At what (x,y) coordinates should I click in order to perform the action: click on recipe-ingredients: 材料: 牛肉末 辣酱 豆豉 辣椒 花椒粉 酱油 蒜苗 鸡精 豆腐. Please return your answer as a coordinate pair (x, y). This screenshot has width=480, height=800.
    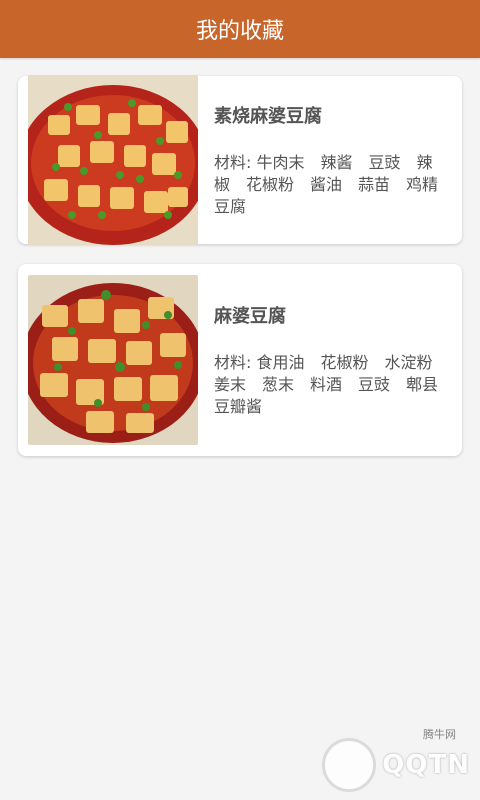
    Looking at the image, I should click on (334, 184).